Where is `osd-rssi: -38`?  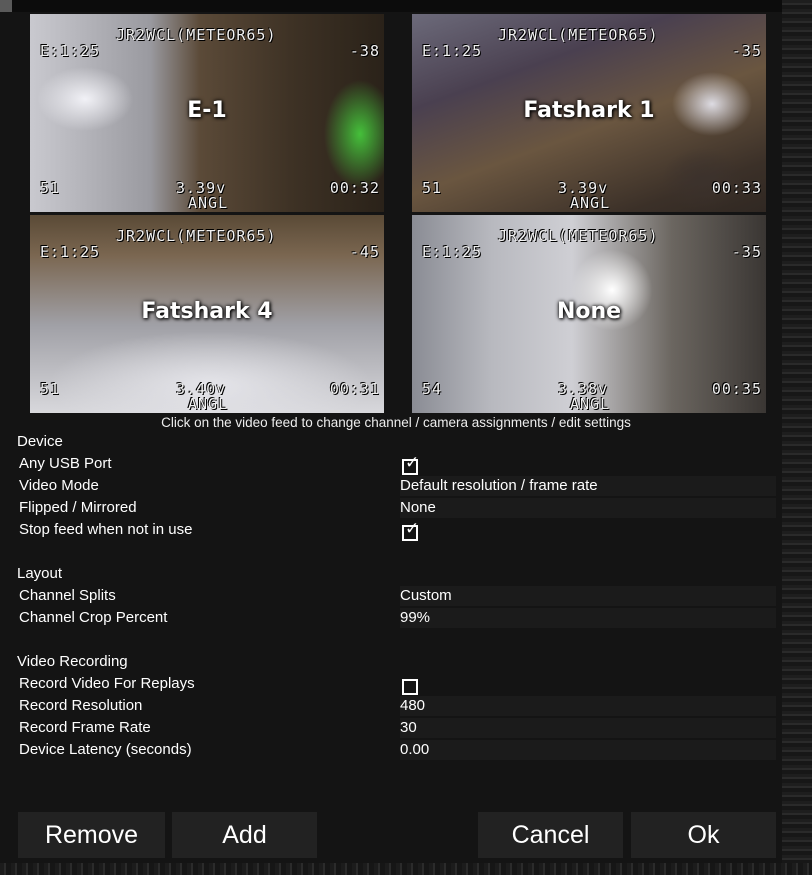 osd-rssi: -38 is located at coordinates (364, 51).